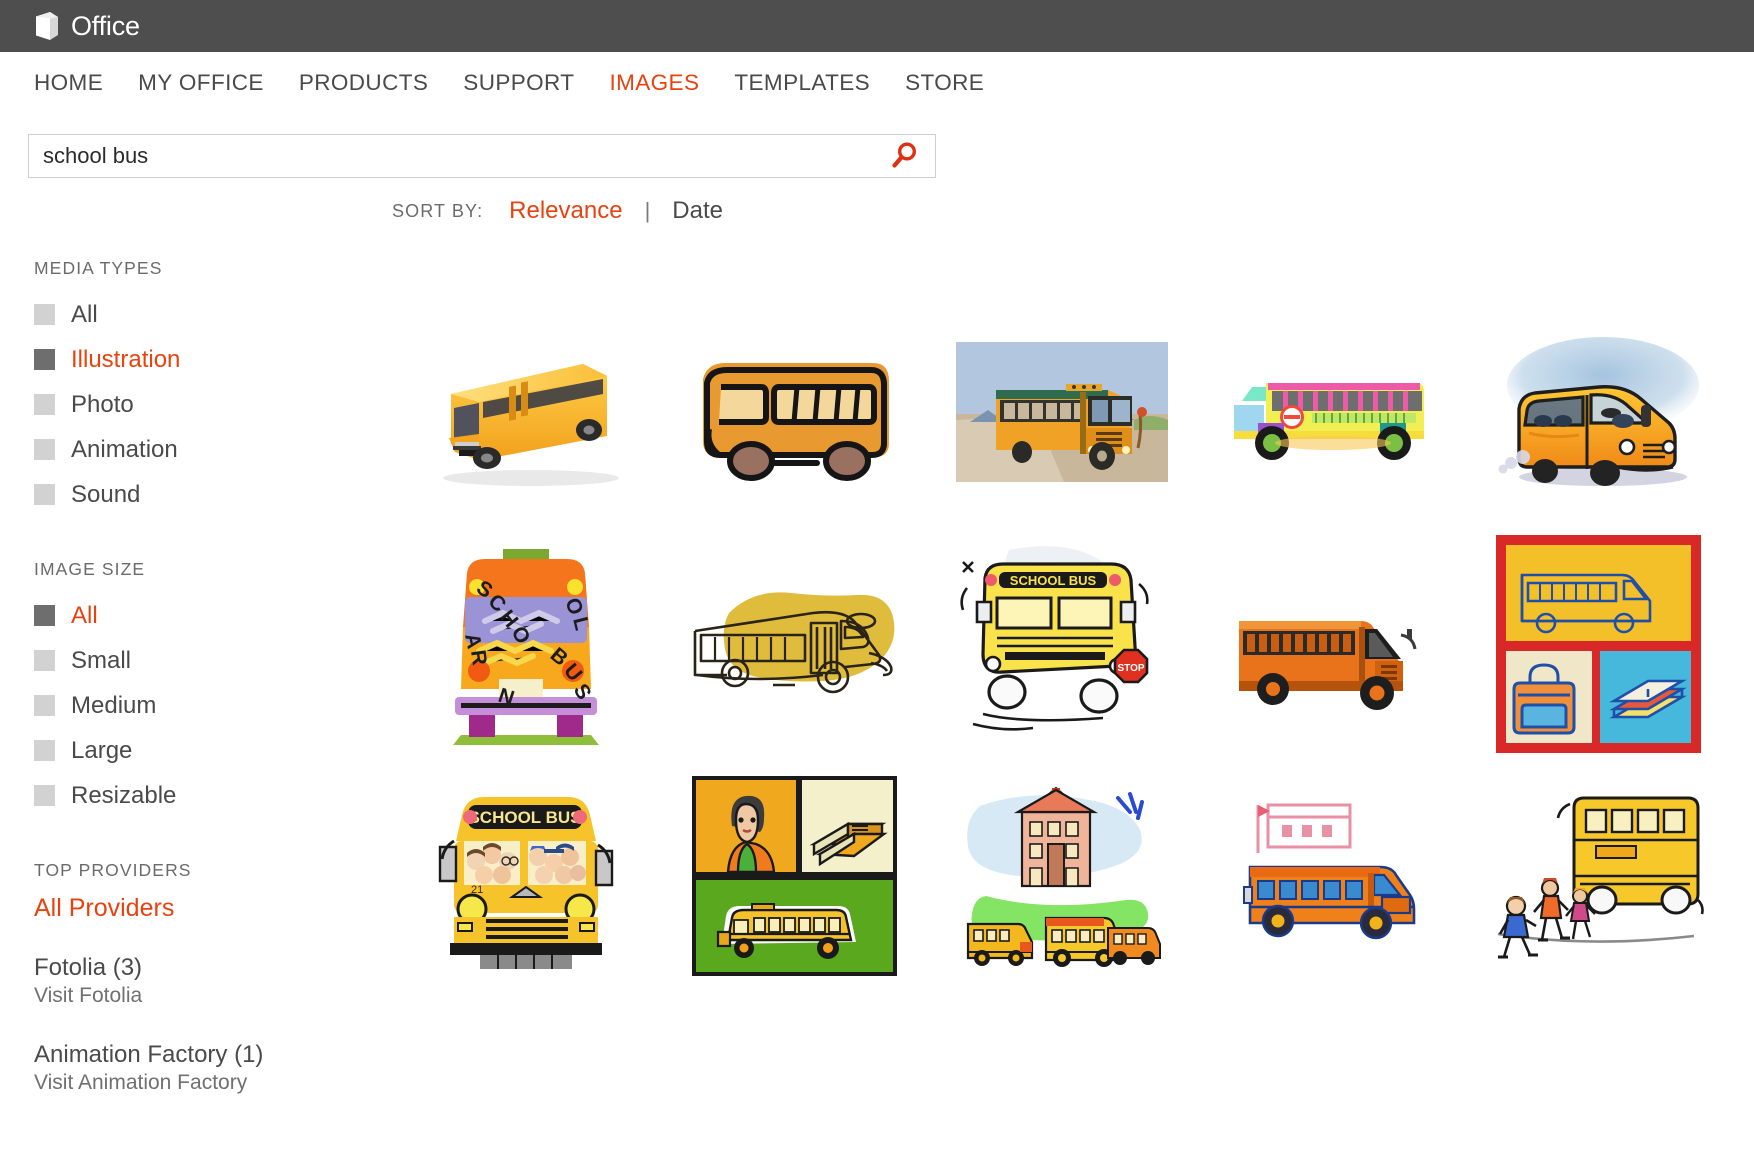 This screenshot has height=1170, width=1754. I want to click on thumb-orange-bus-three-quarter, so click(1330, 644).